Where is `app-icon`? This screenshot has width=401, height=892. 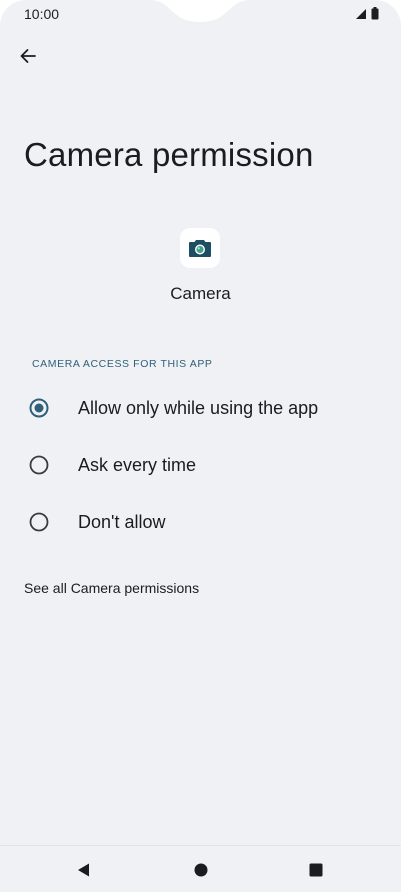
app-icon is located at coordinates (200, 248).